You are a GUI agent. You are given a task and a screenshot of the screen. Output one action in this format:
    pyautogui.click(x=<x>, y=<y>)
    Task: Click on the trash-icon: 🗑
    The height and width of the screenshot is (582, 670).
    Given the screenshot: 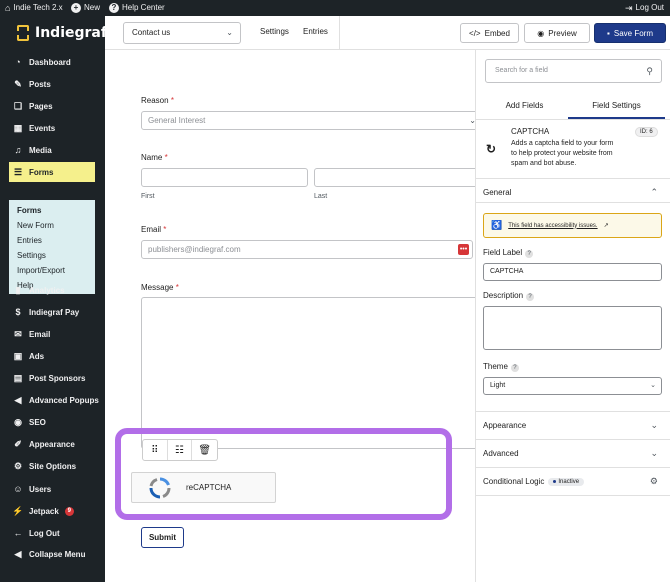 What is the action you would take?
    pyautogui.click(x=204, y=450)
    